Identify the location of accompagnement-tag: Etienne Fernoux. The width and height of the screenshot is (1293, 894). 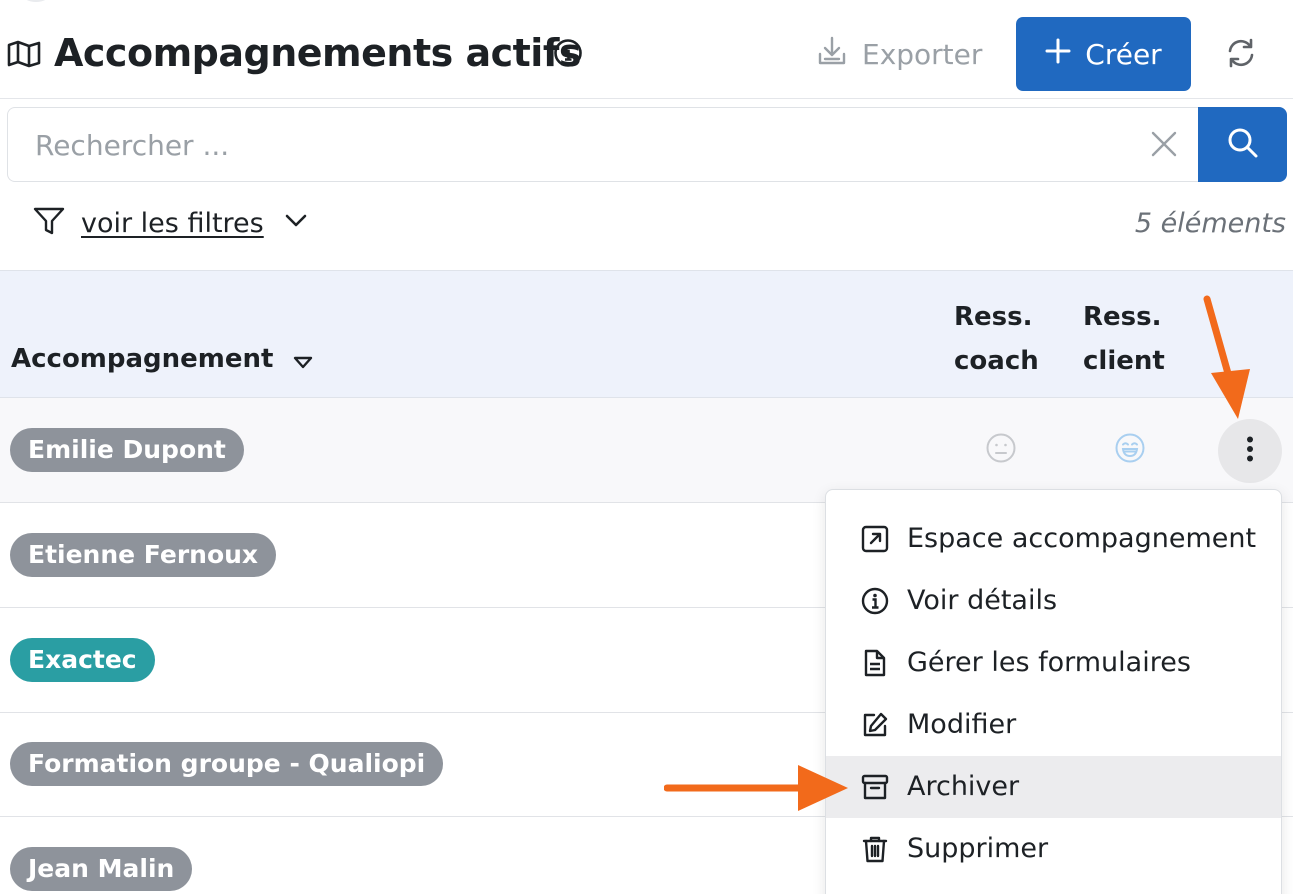
(143, 555).